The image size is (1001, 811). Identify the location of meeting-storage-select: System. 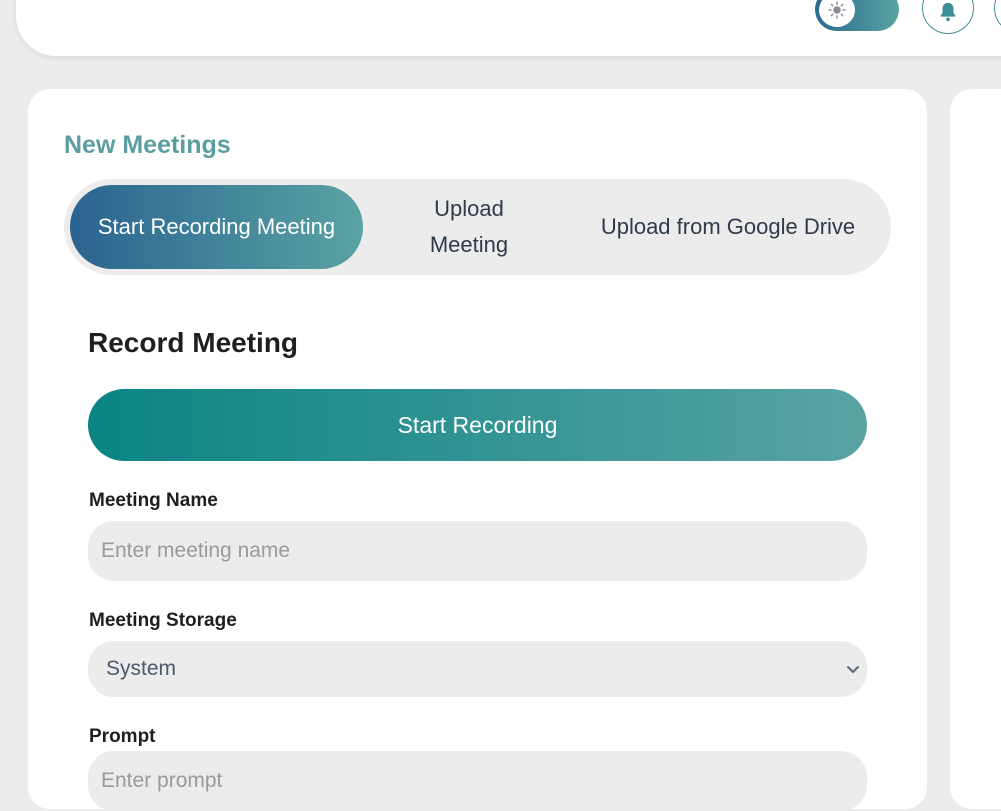
(477, 669).